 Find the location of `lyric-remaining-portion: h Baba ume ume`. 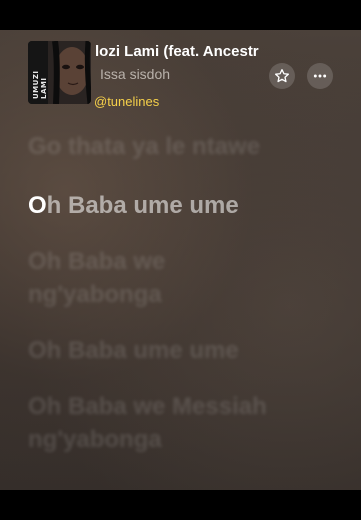

lyric-remaining-portion: h Baba ume ume is located at coordinates (142, 205).